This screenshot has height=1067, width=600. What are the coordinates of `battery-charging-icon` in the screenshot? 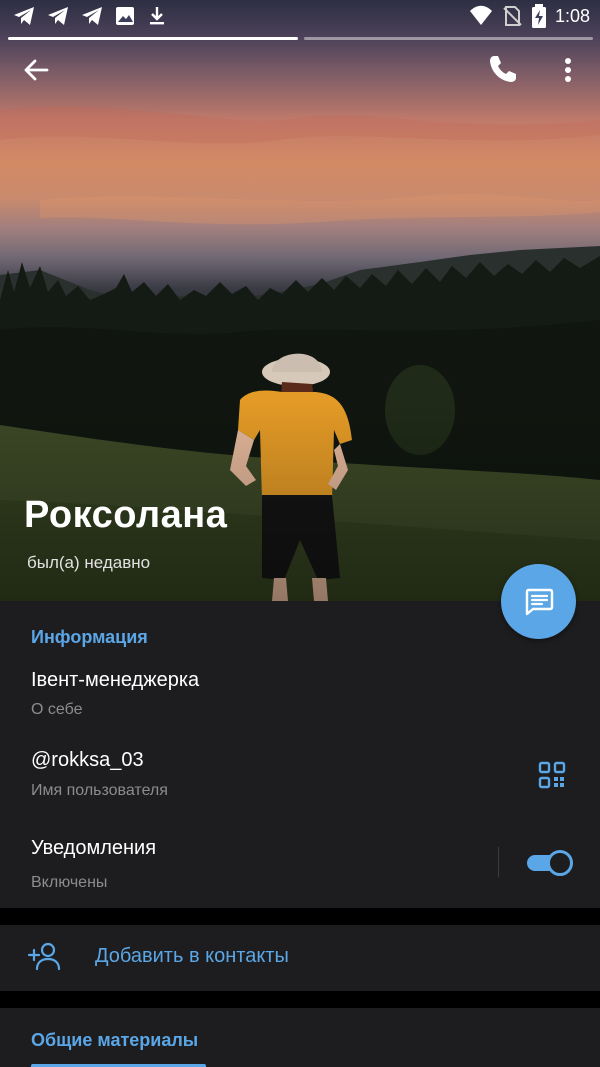 It's located at (538, 16).